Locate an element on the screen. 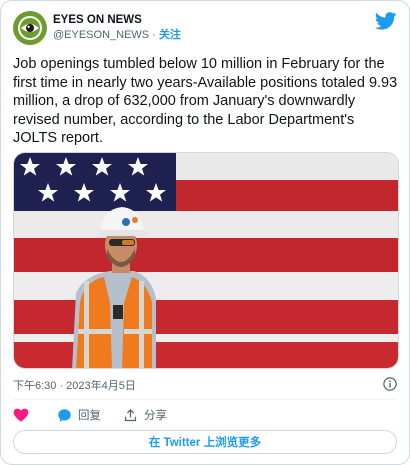 The width and height of the screenshot is (410, 465). account-names: EYES ON NEWS @EYESON_NEWS · 关注 is located at coordinates (117, 28).